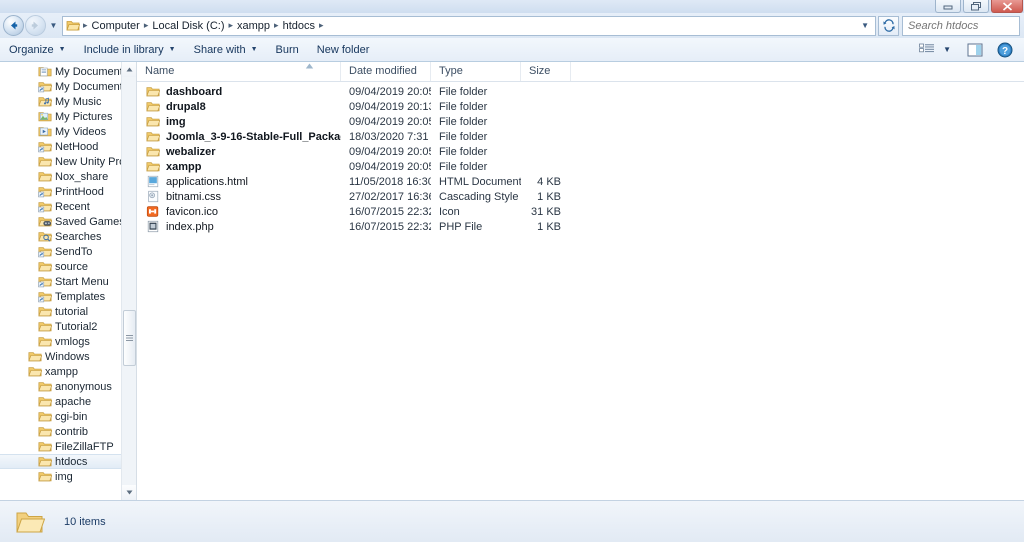 Image resolution: width=1024 pixels, height=542 pixels. What do you see at coordinates (580, 211) in the screenshot?
I see `table-row: favicon.ico 16/07/2015 22:32 Icon 31 KB` at bounding box center [580, 211].